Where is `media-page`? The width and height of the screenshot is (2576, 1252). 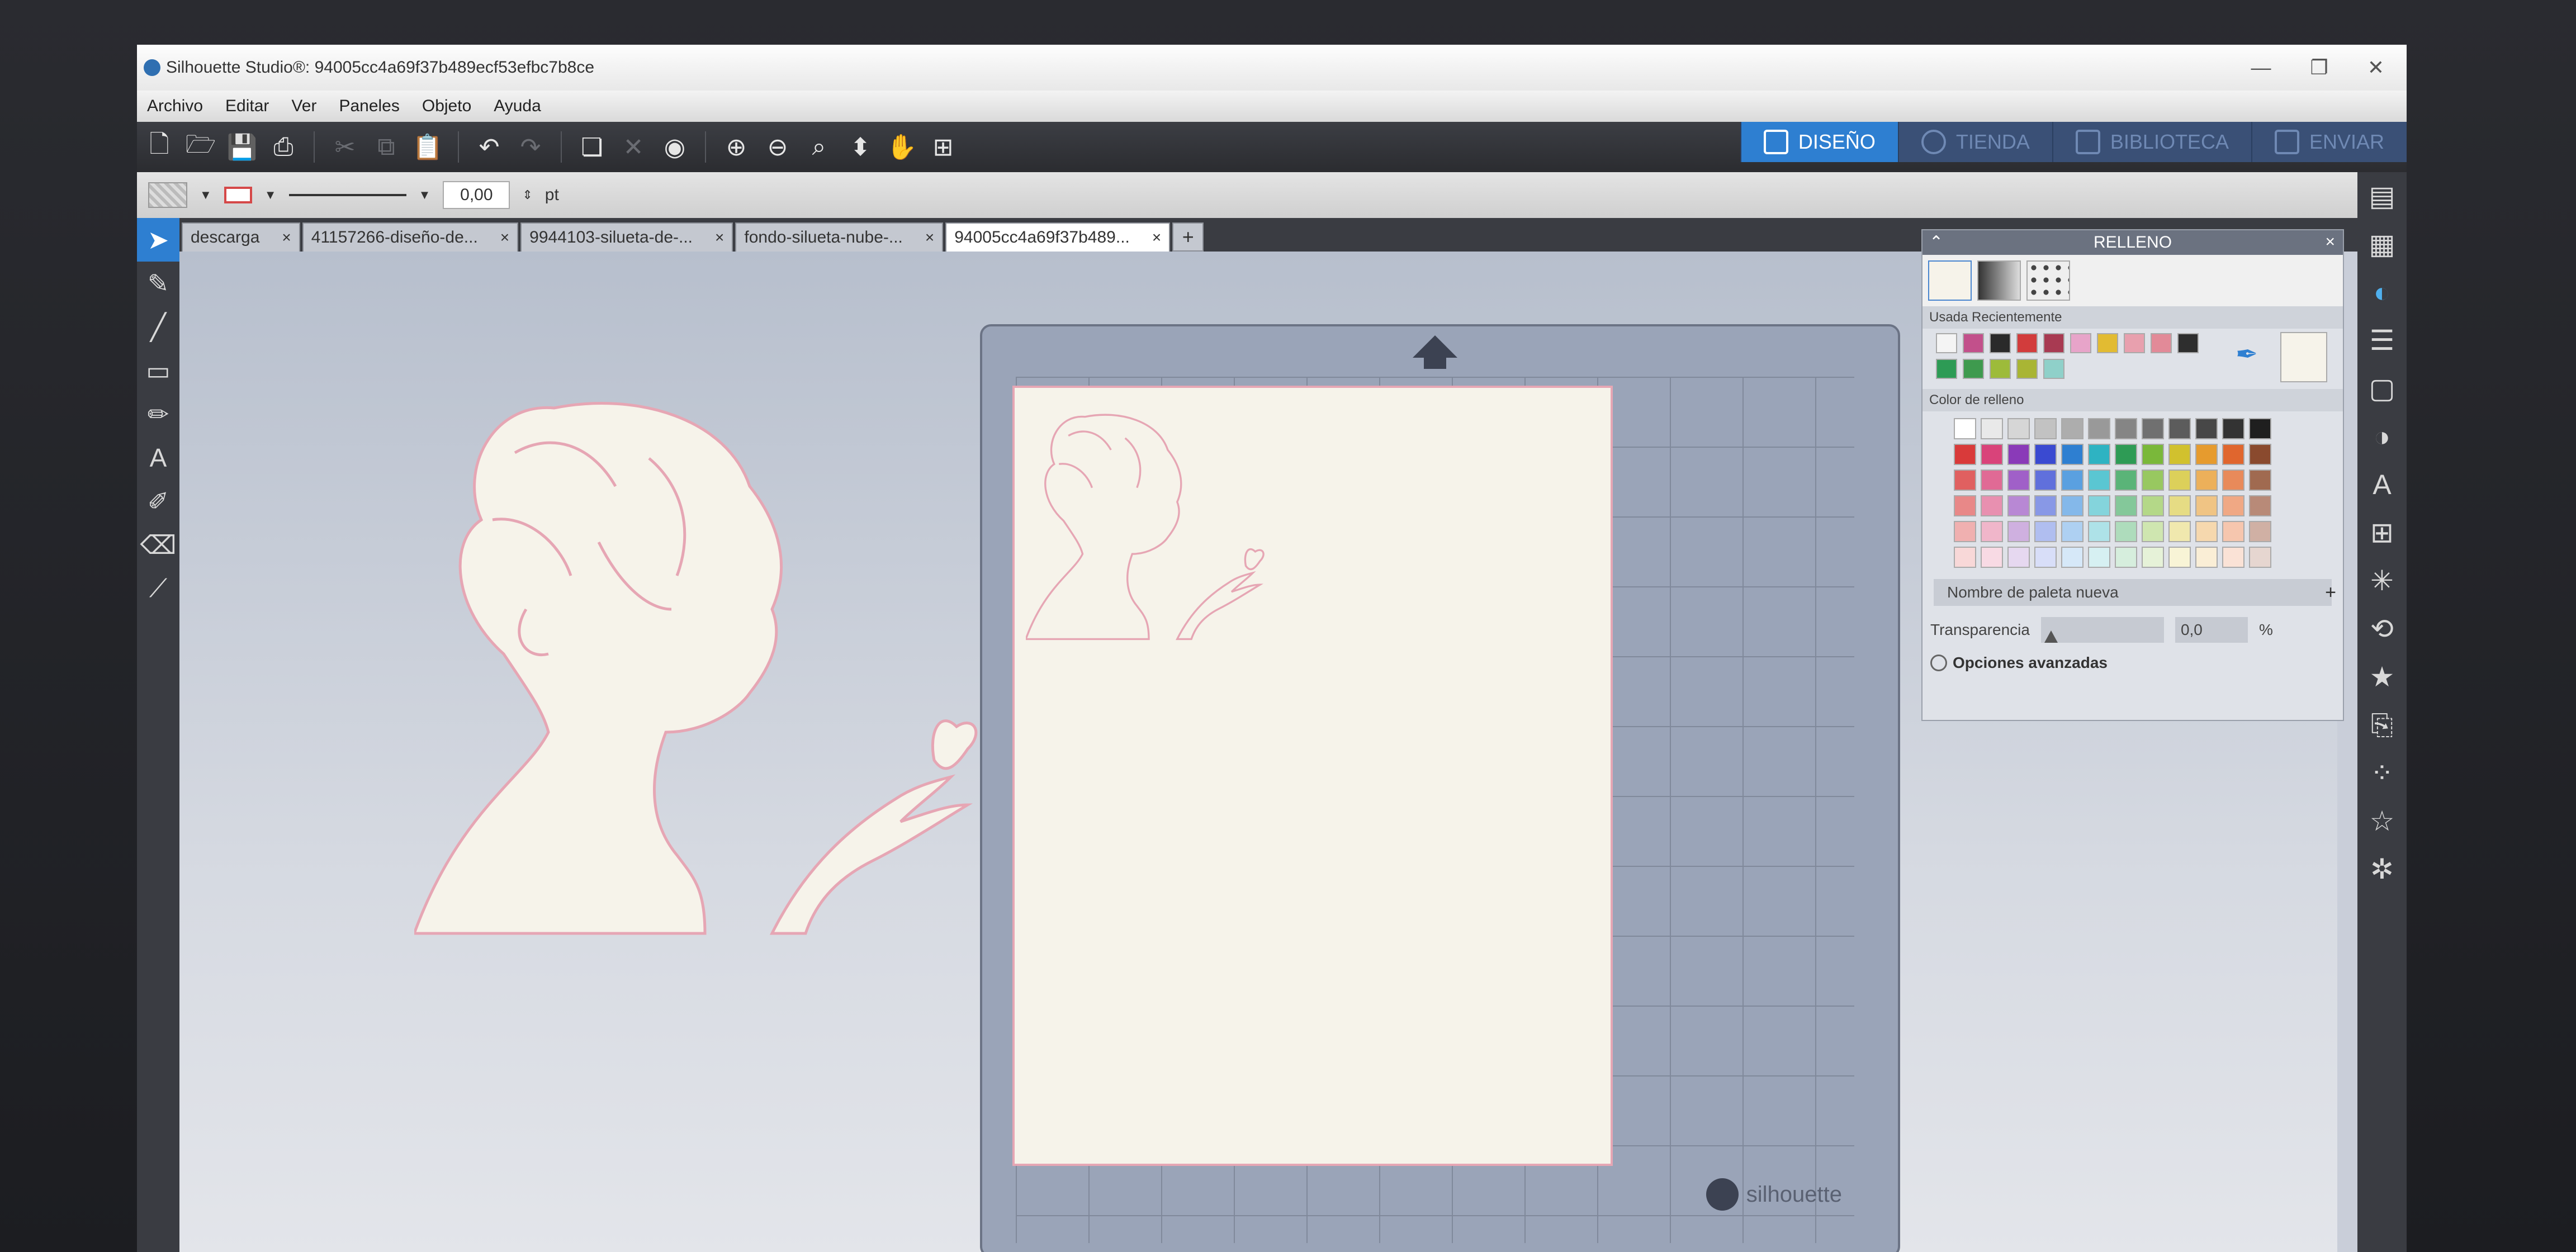 media-page is located at coordinates (1313, 776).